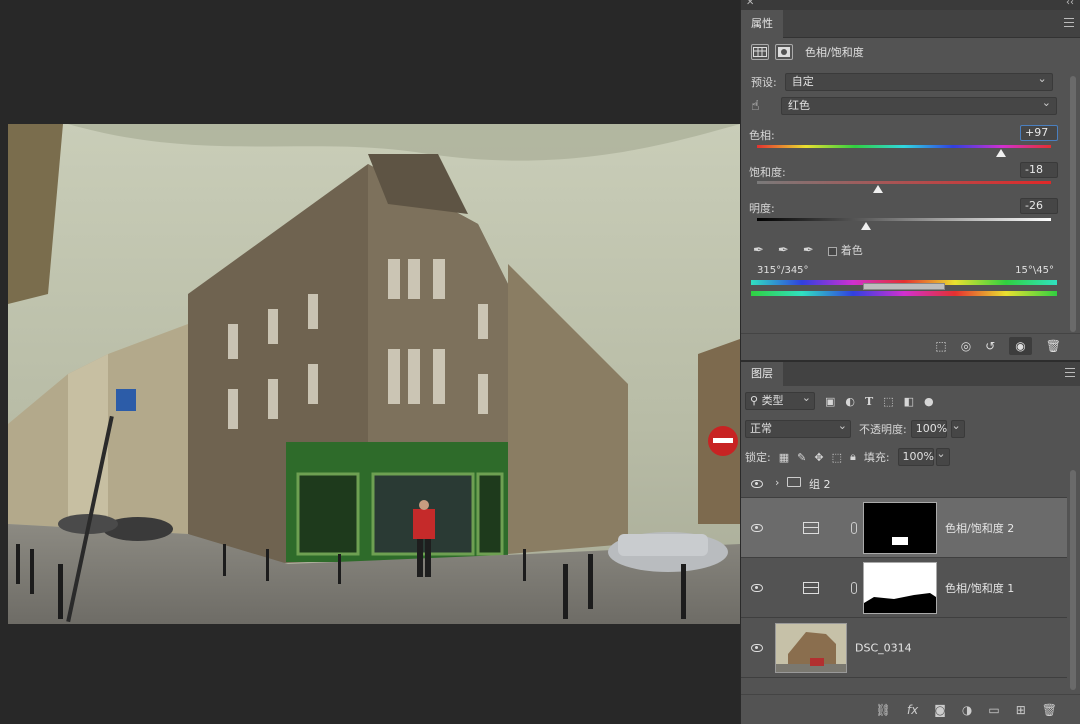  I want to click on blend-mode-value: 正常, so click(761, 428).